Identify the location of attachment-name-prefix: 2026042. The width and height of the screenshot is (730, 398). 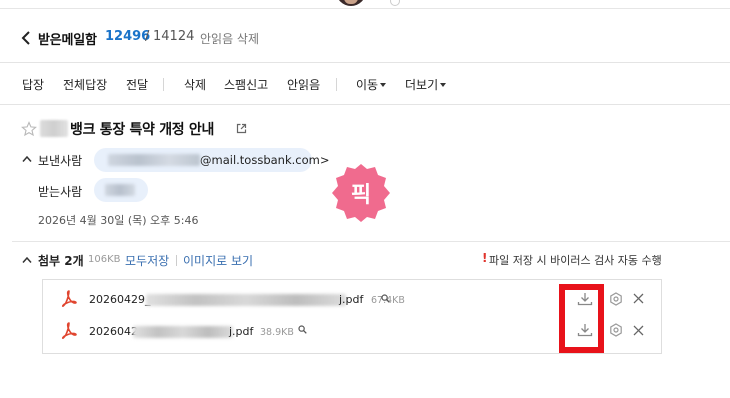
(113, 331).